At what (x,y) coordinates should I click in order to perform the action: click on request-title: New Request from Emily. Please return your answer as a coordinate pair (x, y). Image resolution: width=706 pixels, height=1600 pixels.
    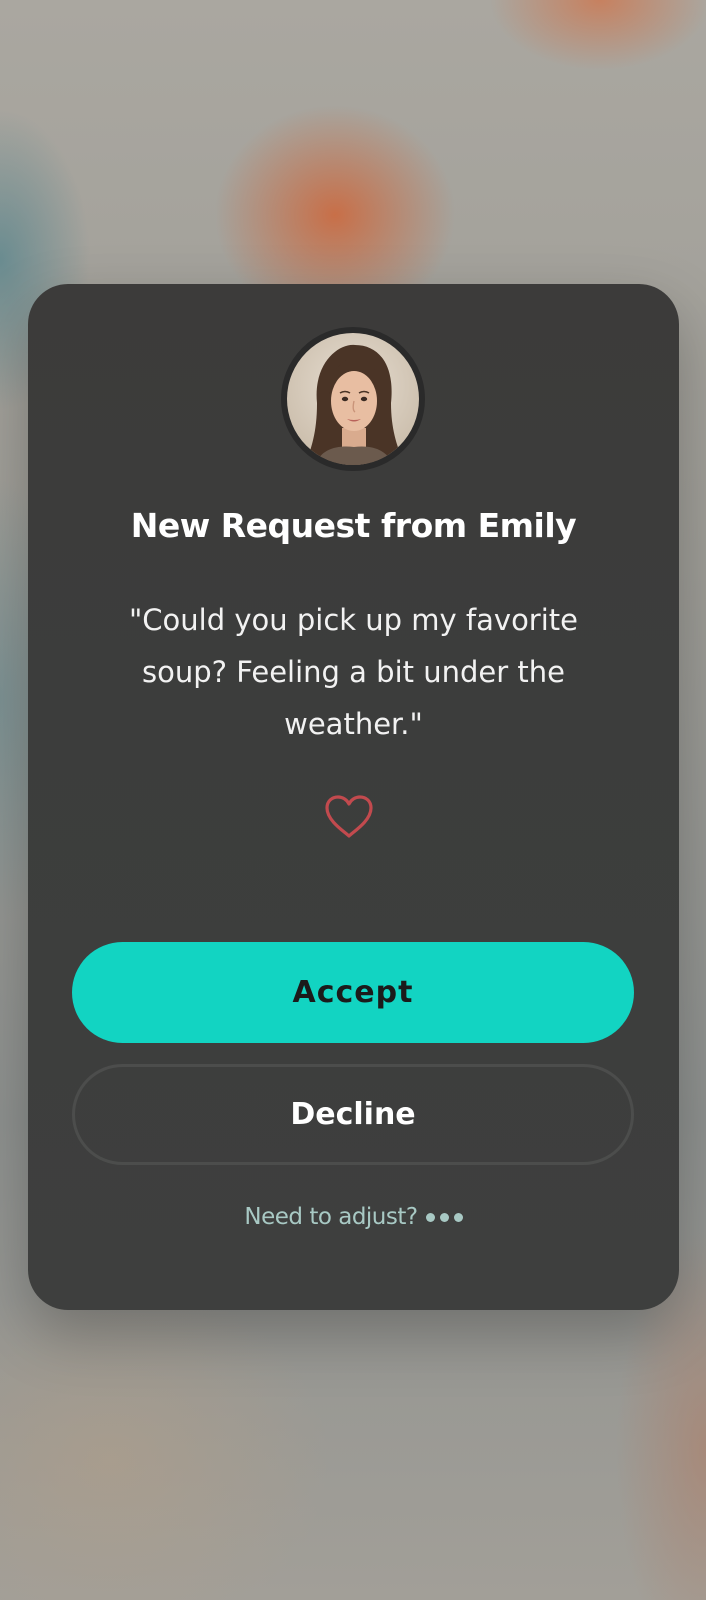
    Looking at the image, I should click on (353, 525).